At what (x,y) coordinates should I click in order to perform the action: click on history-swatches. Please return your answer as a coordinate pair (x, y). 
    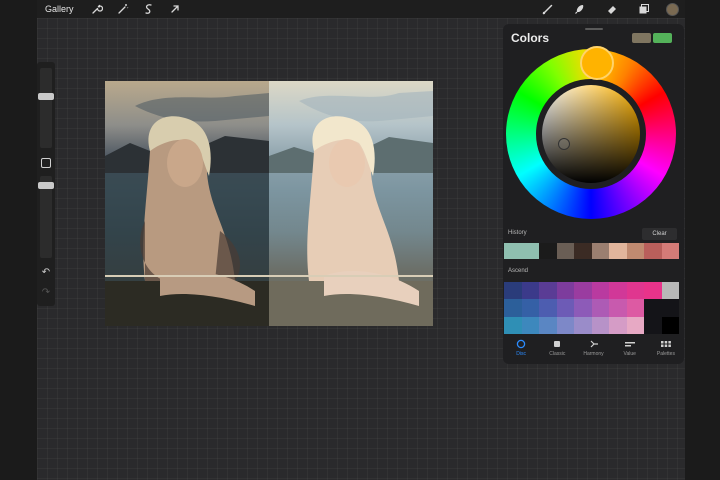
    Looking at the image, I should click on (591, 251).